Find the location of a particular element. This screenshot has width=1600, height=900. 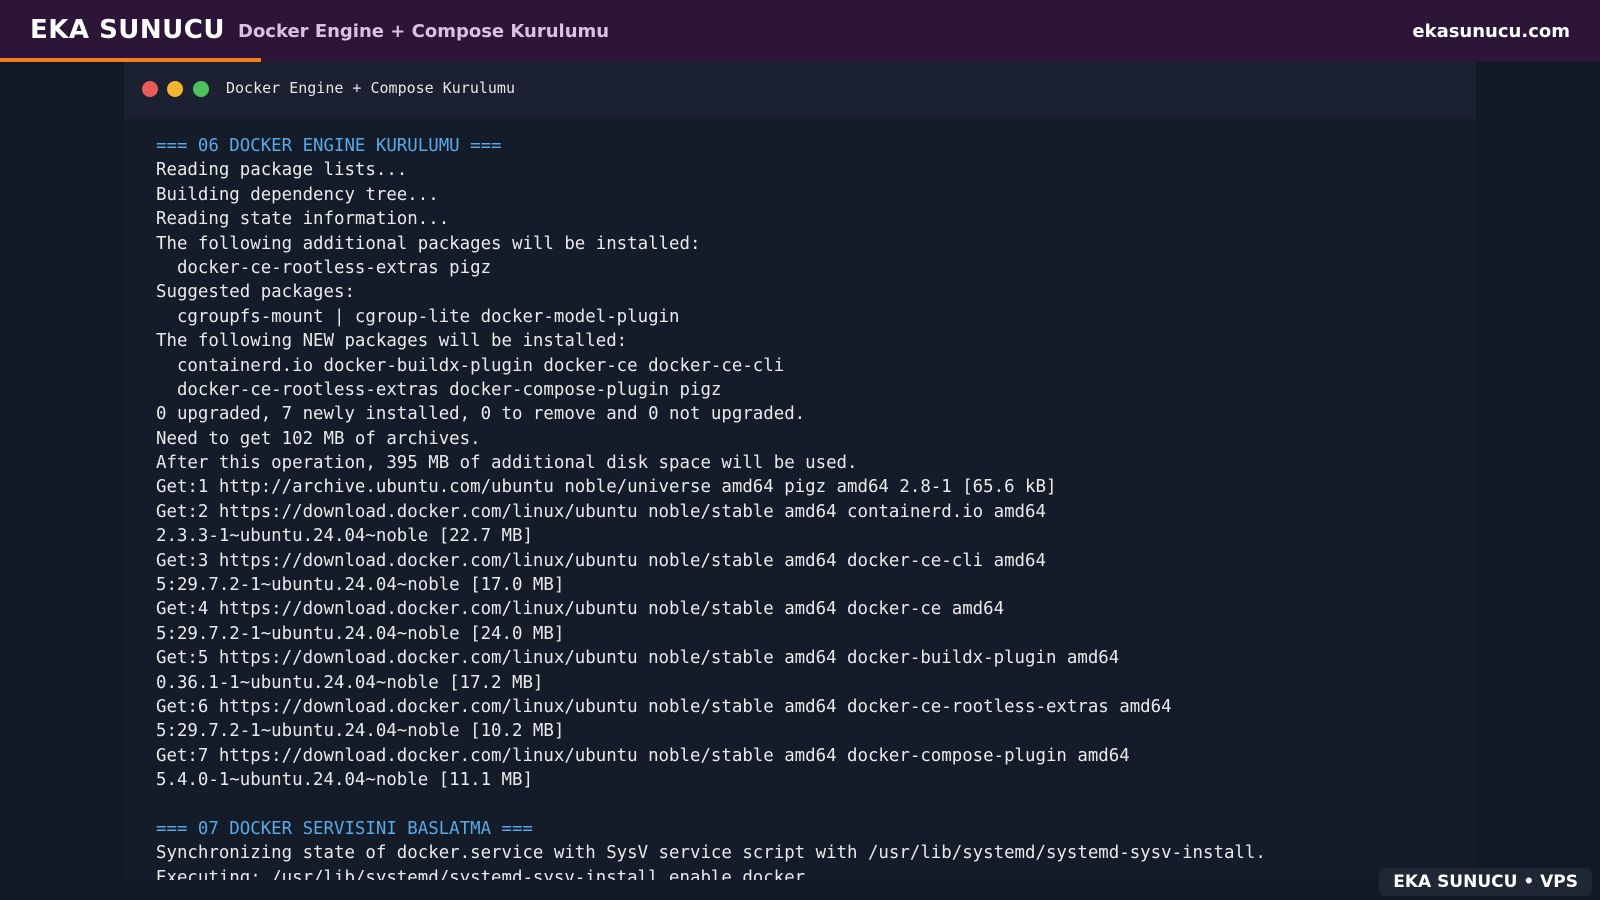

minimize-window-icon is located at coordinates (175, 89).